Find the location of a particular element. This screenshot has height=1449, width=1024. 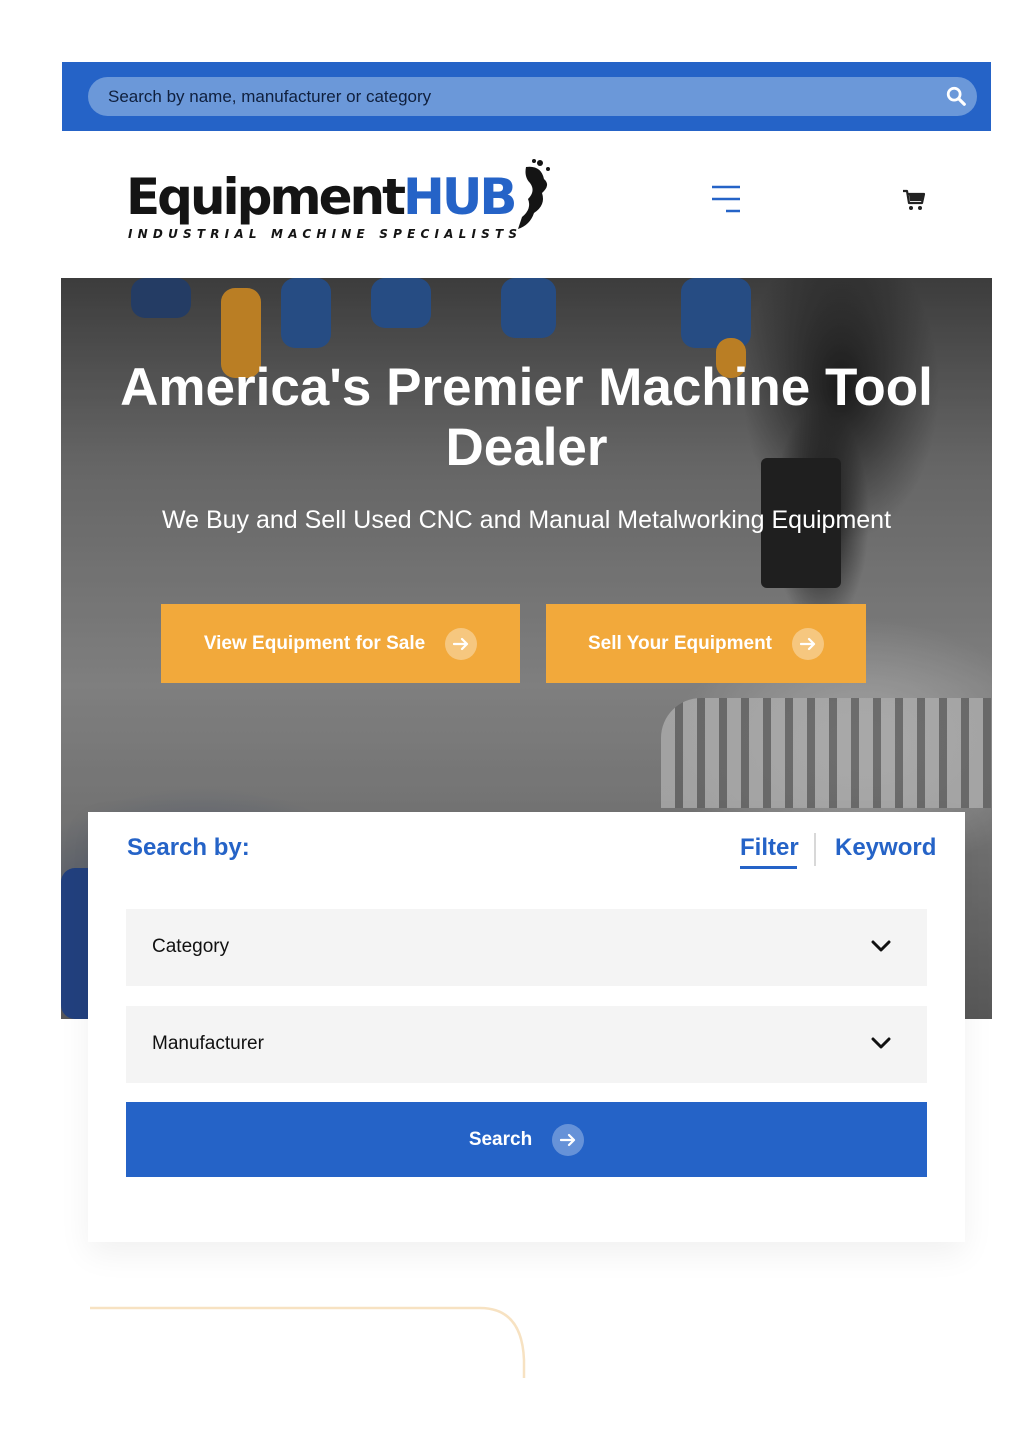

view-equipment-label: View Equipment for Sale is located at coordinates (314, 643).